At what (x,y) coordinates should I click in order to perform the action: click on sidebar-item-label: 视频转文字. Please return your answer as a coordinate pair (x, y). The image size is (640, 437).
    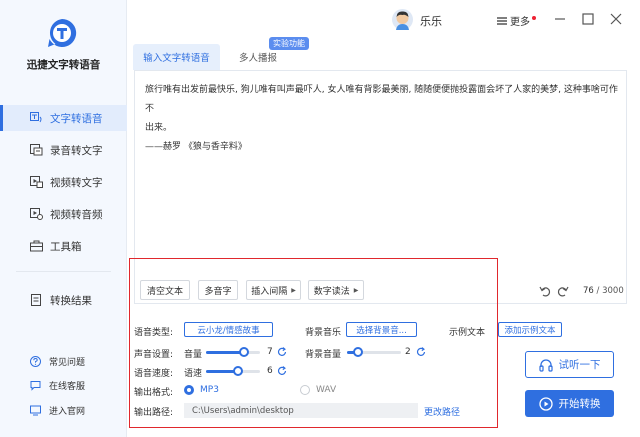
    Looking at the image, I should click on (76, 182).